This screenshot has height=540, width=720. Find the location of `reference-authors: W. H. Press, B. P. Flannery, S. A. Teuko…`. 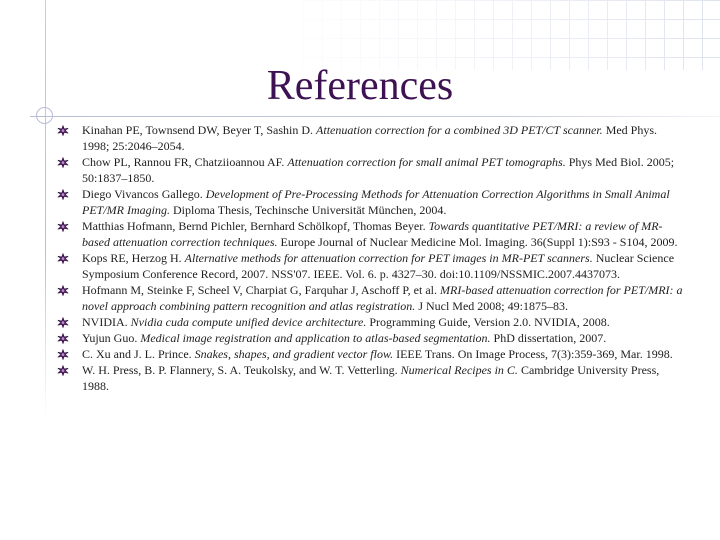

reference-authors: W. H. Press, B. P. Flannery, S. A. Teuko… is located at coordinates (241, 370).